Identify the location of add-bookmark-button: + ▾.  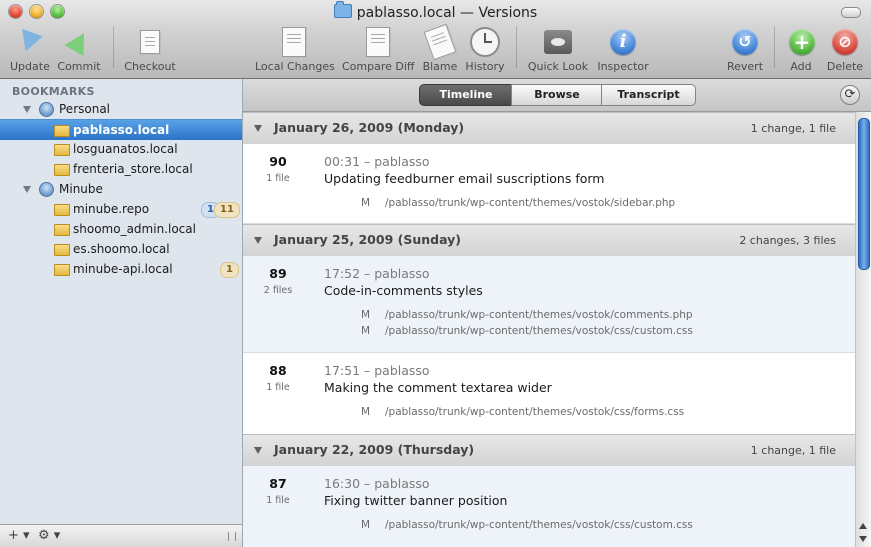
(19, 536).